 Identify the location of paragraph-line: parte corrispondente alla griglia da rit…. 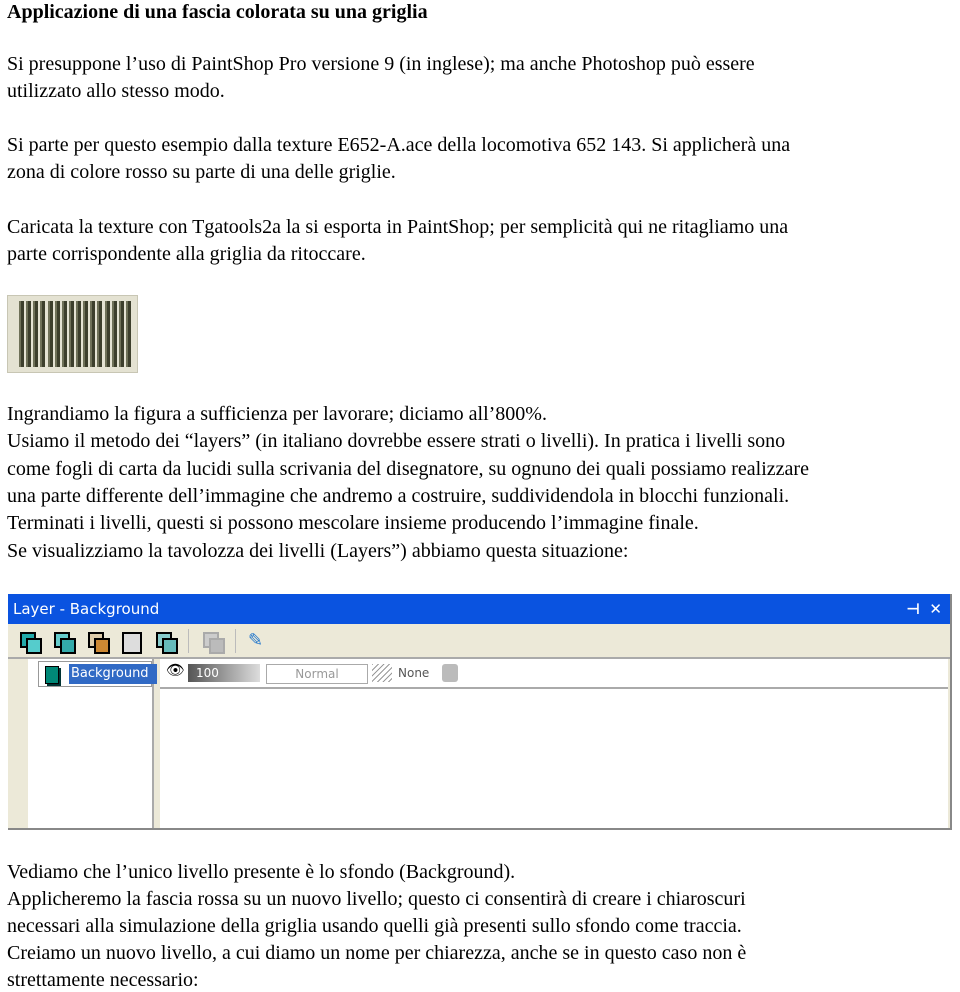
(186, 254).